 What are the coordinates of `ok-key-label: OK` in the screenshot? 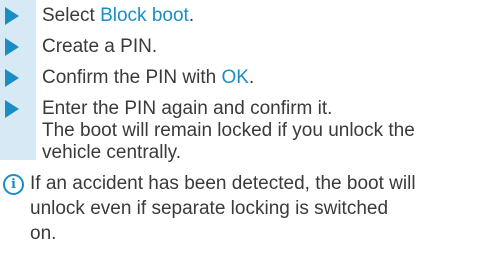 It's located at (235, 77).